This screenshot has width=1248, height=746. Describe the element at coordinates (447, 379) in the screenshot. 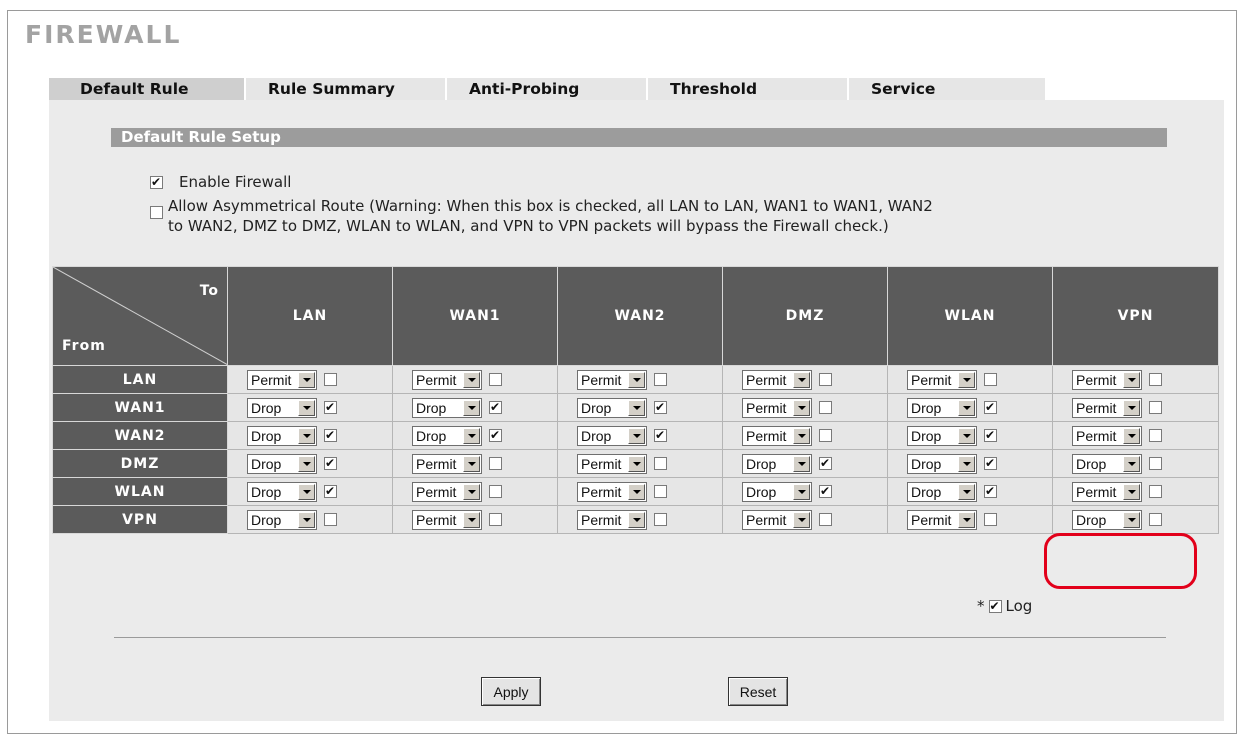

I see `action-select-lan-to-wan1: Permit` at that location.